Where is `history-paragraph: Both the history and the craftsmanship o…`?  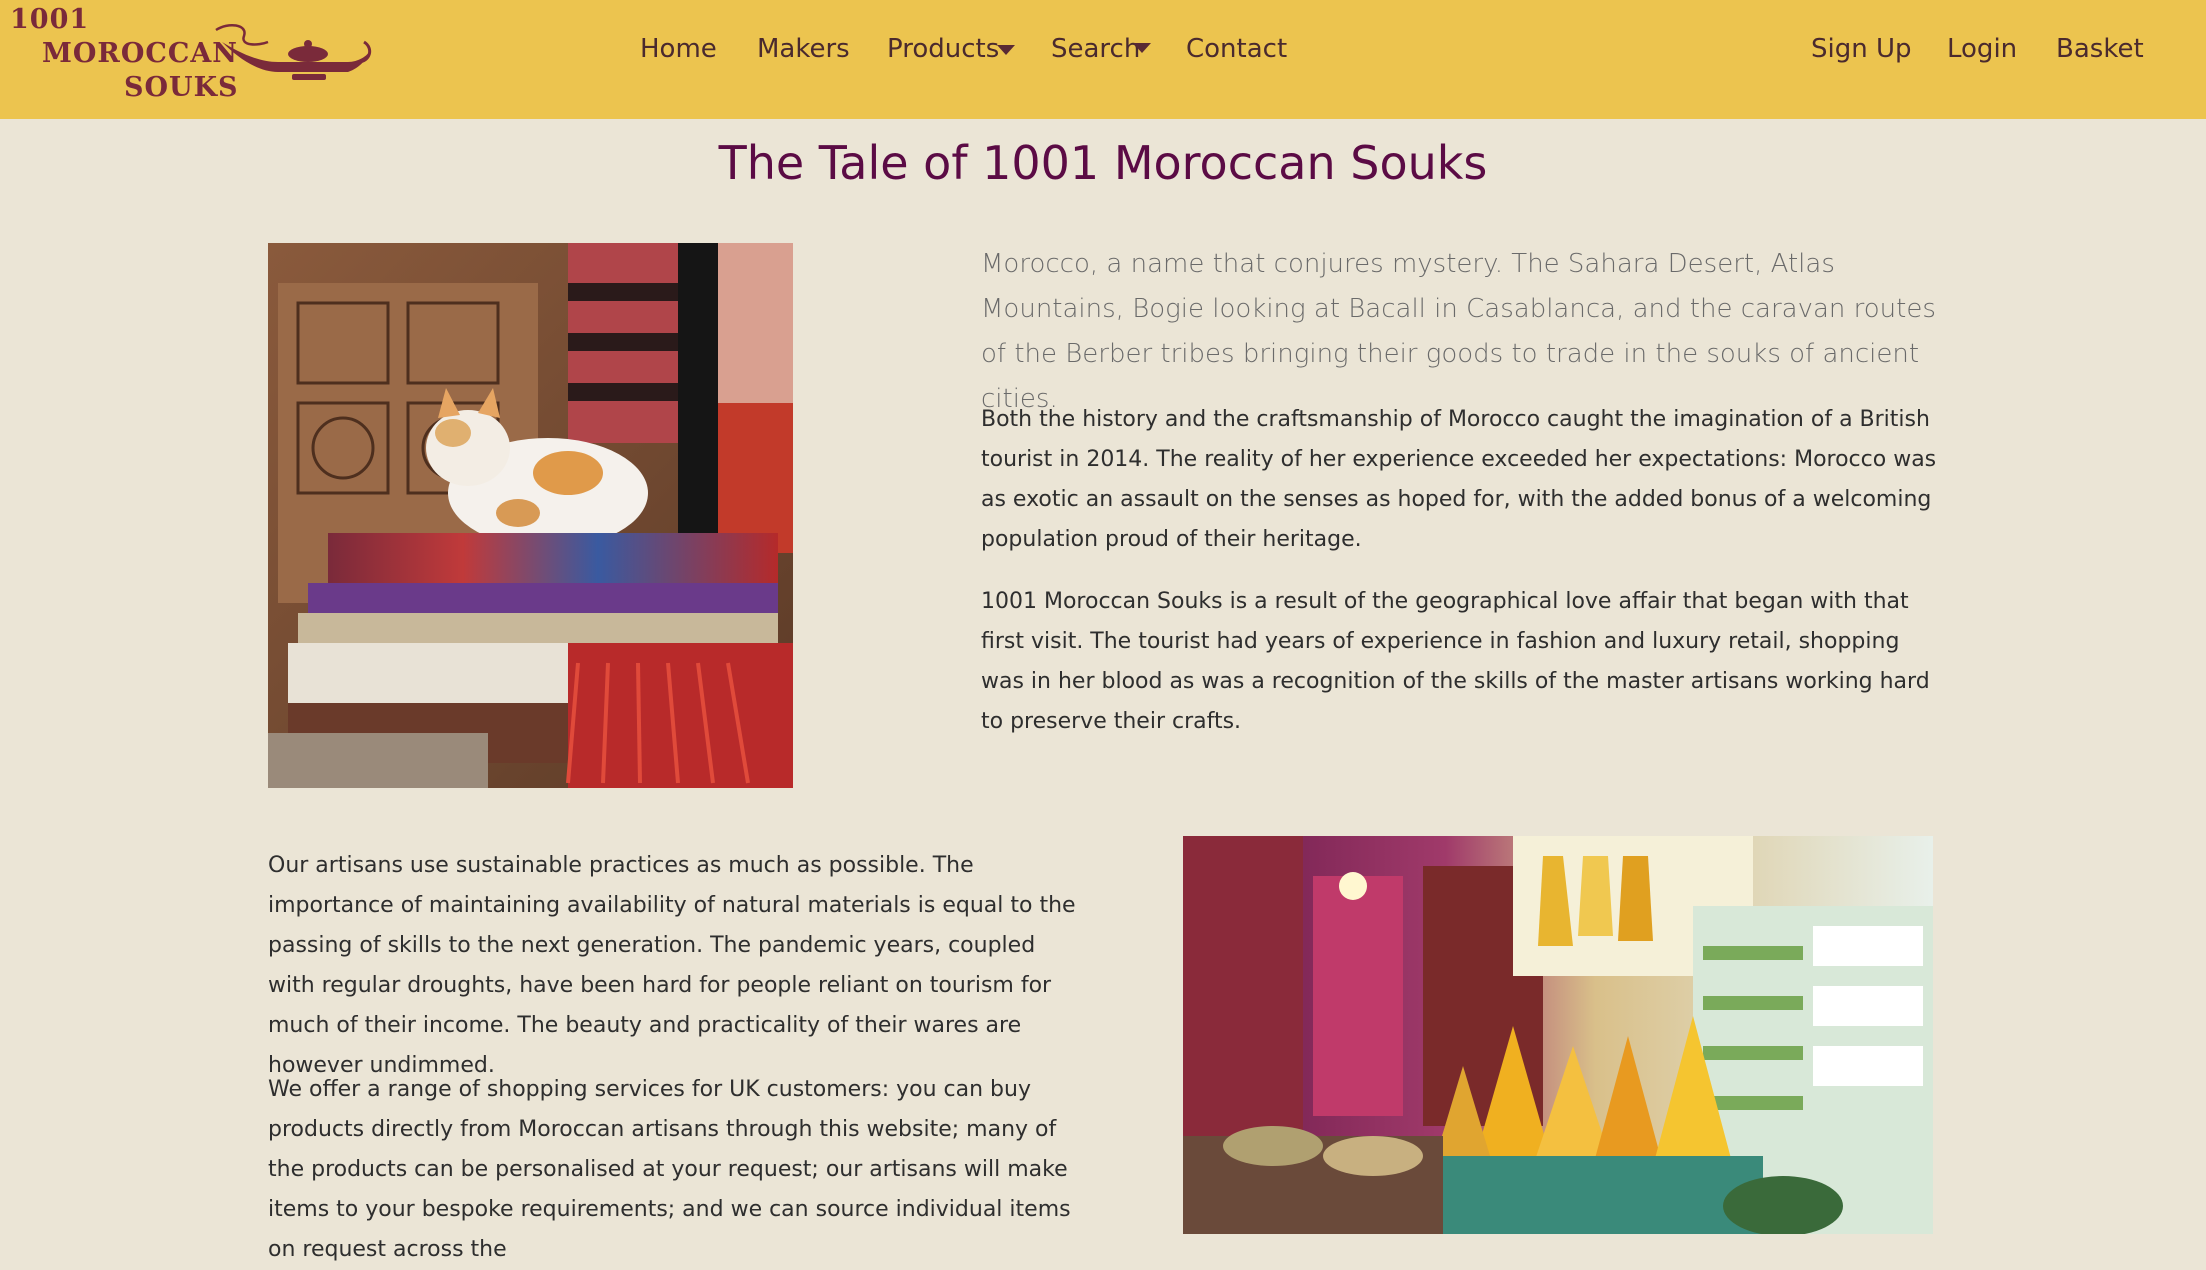
history-paragraph: Both the history and the craftsmanship o… is located at coordinates (1459, 479).